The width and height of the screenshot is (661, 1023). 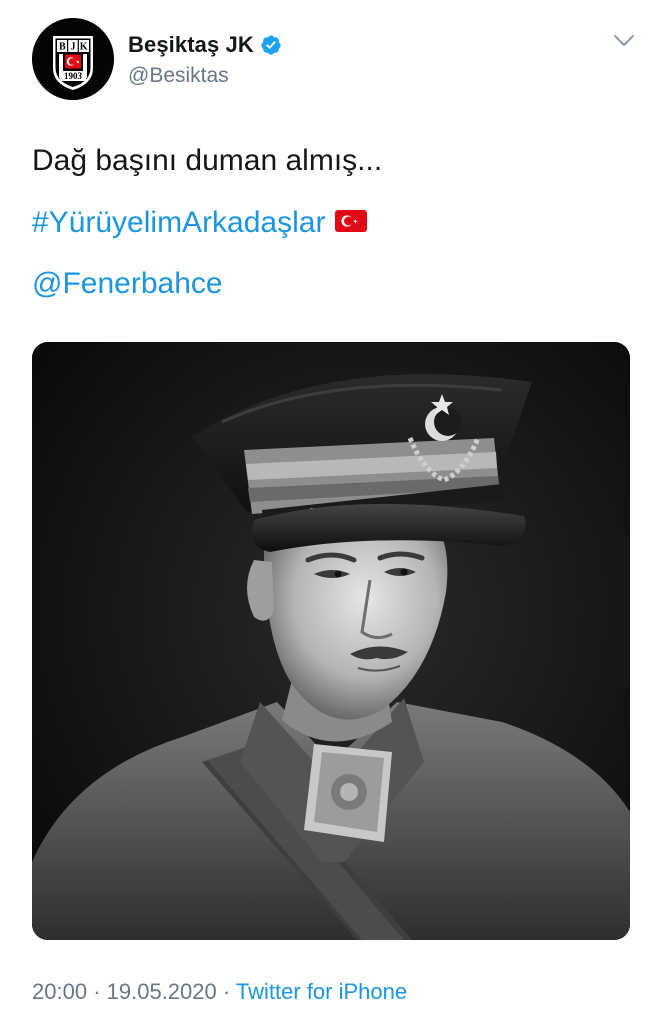 What do you see at coordinates (73, 76) in the screenshot?
I see `crest-year: 1903` at bounding box center [73, 76].